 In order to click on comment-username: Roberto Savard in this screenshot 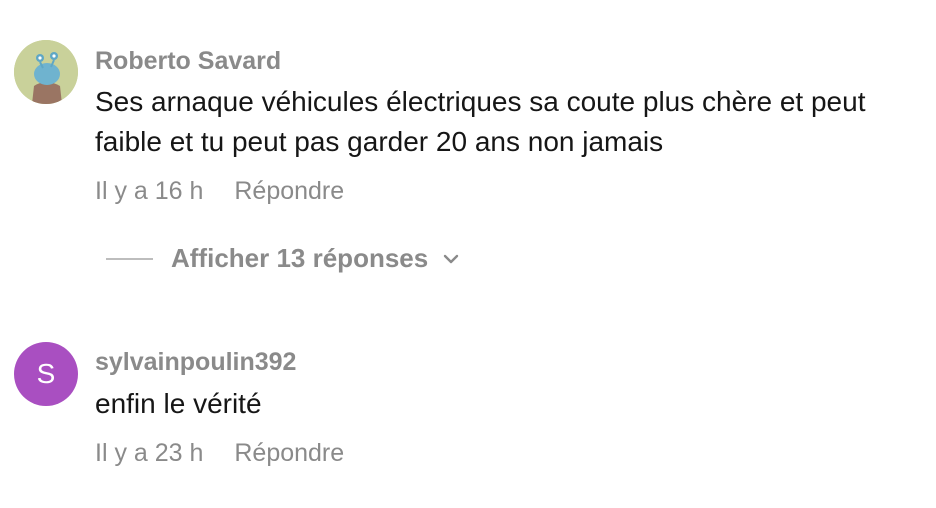, I will do `click(188, 61)`.